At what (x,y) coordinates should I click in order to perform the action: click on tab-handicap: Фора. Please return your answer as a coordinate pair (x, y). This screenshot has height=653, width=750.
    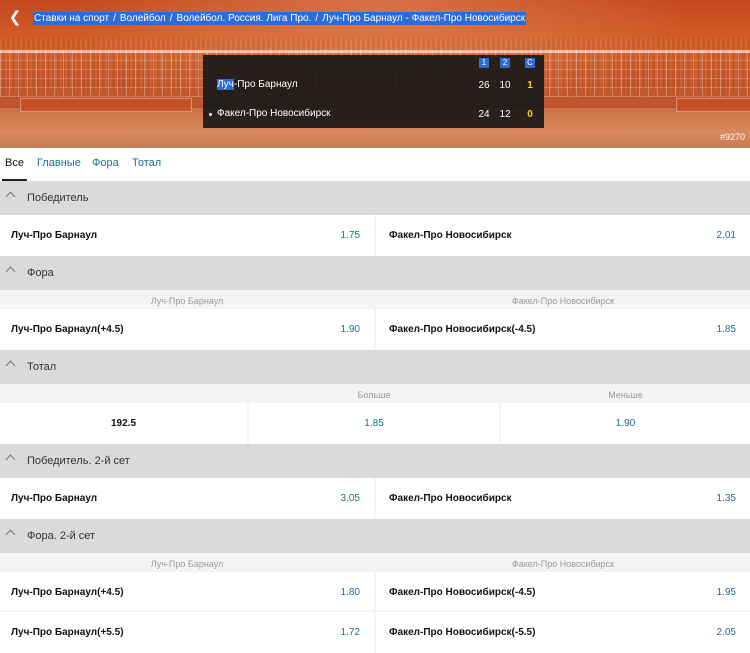
    Looking at the image, I should click on (105, 163).